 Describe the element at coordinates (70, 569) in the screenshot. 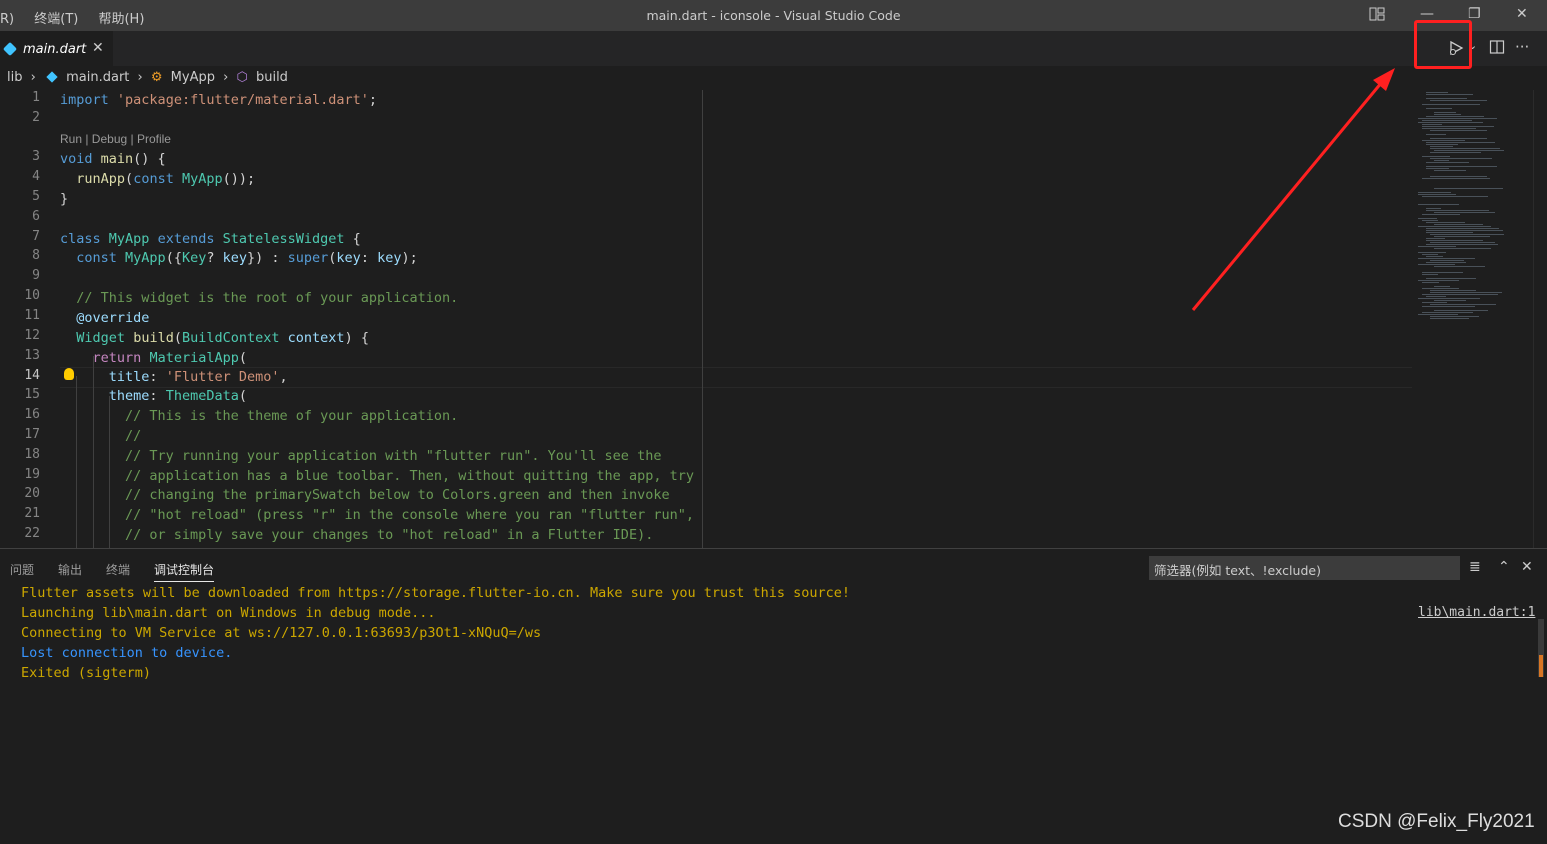

I see `tab-output: 输出` at that location.